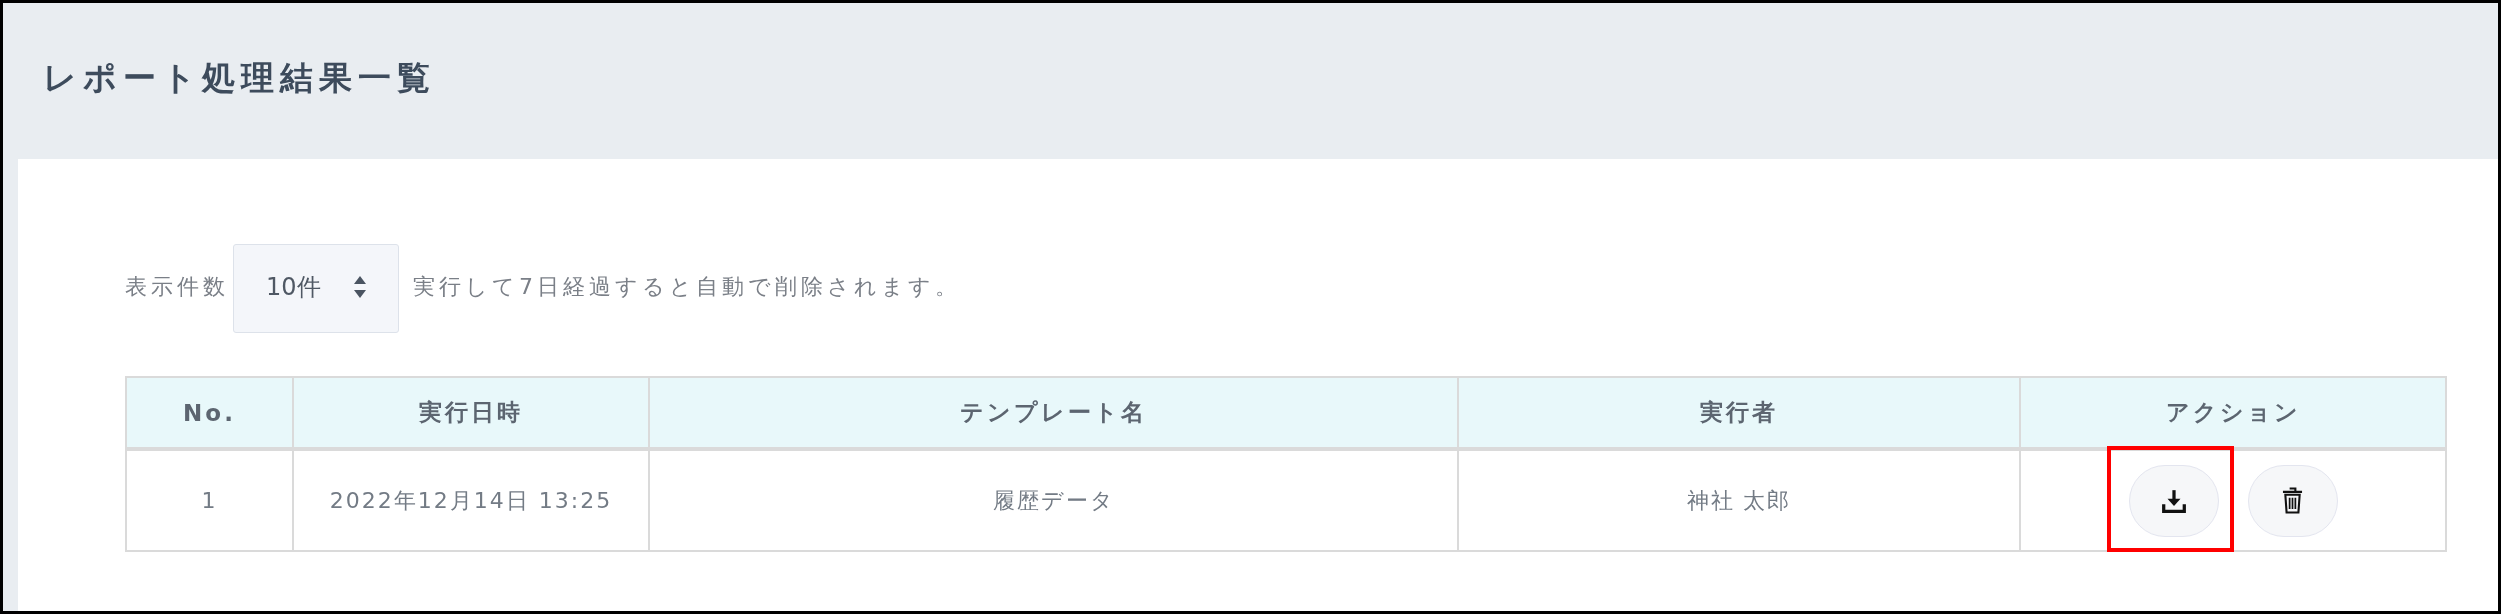 This screenshot has width=2501, height=614. Describe the element at coordinates (177, 286) in the screenshot. I see `page-size-label: 表示件数` at that location.